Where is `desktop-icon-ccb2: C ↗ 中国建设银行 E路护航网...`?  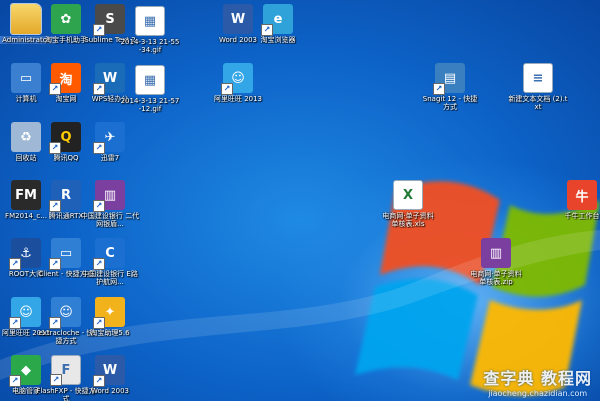
desktop-icon-ccb2: C ↗ 中国建设银行 E路护航网... is located at coordinates (110, 266).